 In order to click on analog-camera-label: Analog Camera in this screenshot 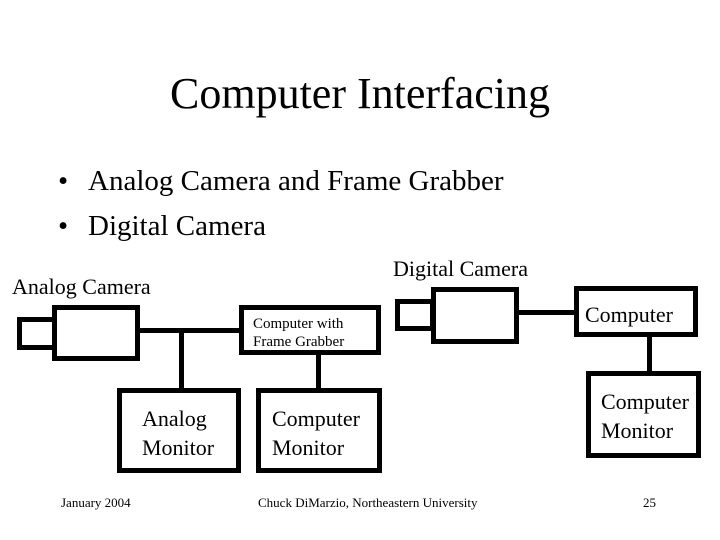, I will do `click(81, 286)`.